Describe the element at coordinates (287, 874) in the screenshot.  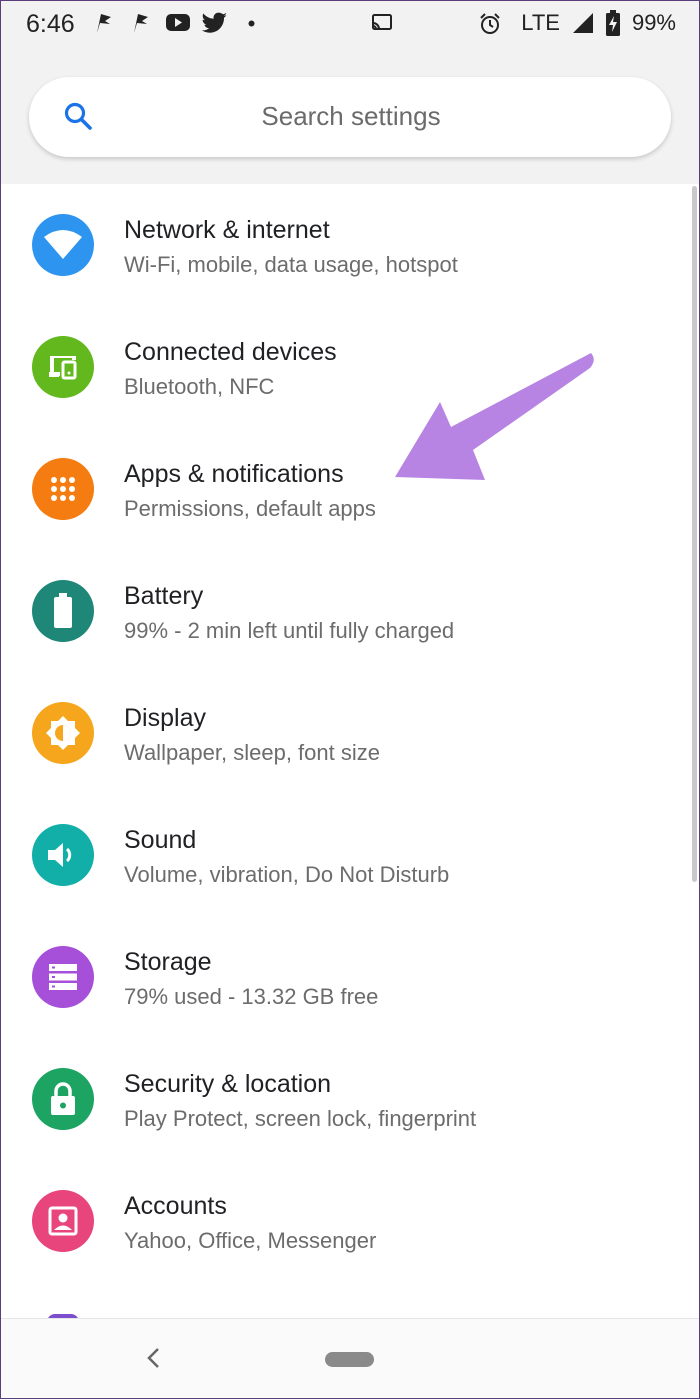
I see `settings-item-subtitle: Volume, vibration, Do Not Disturb` at that location.